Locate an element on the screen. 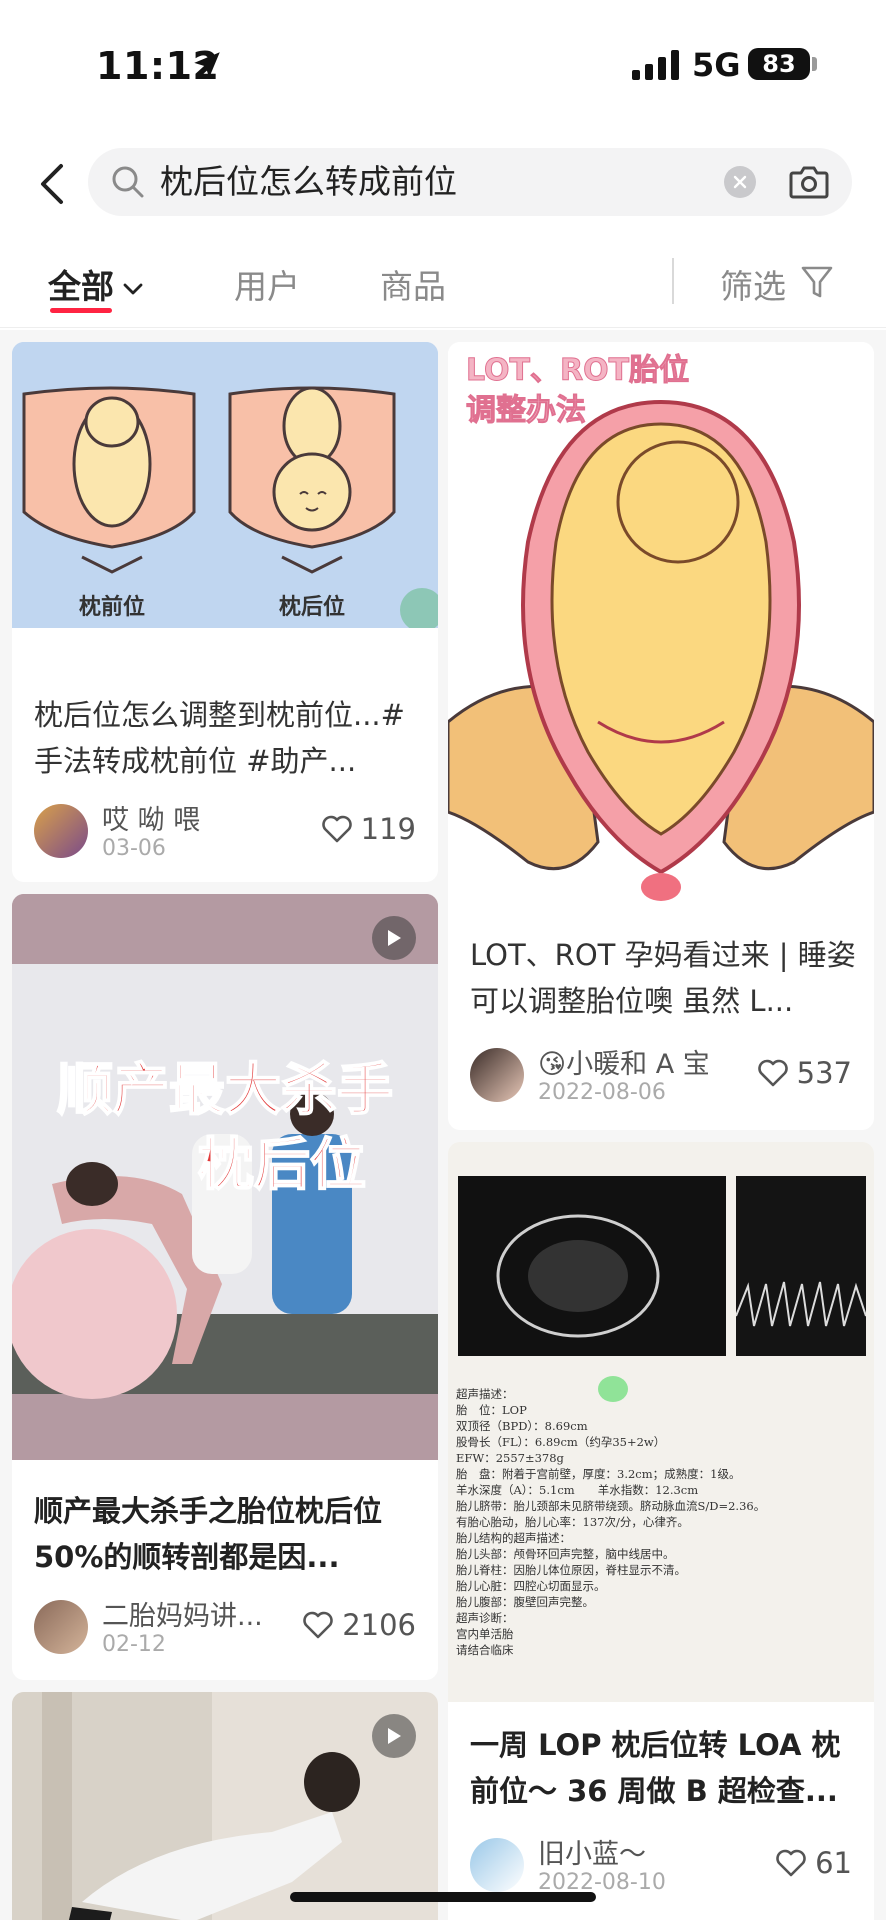 Image resolution: width=886 pixels, height=1920 pixels. note-date: 03-06 is located at coordinates (134, 848).